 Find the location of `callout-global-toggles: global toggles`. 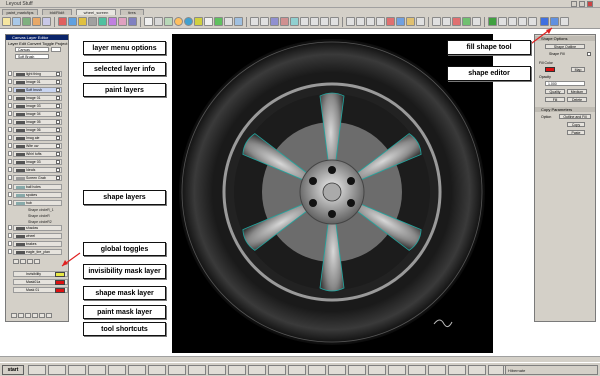

callout-global-toggles: global toggles is located at coordinates (124, 249).